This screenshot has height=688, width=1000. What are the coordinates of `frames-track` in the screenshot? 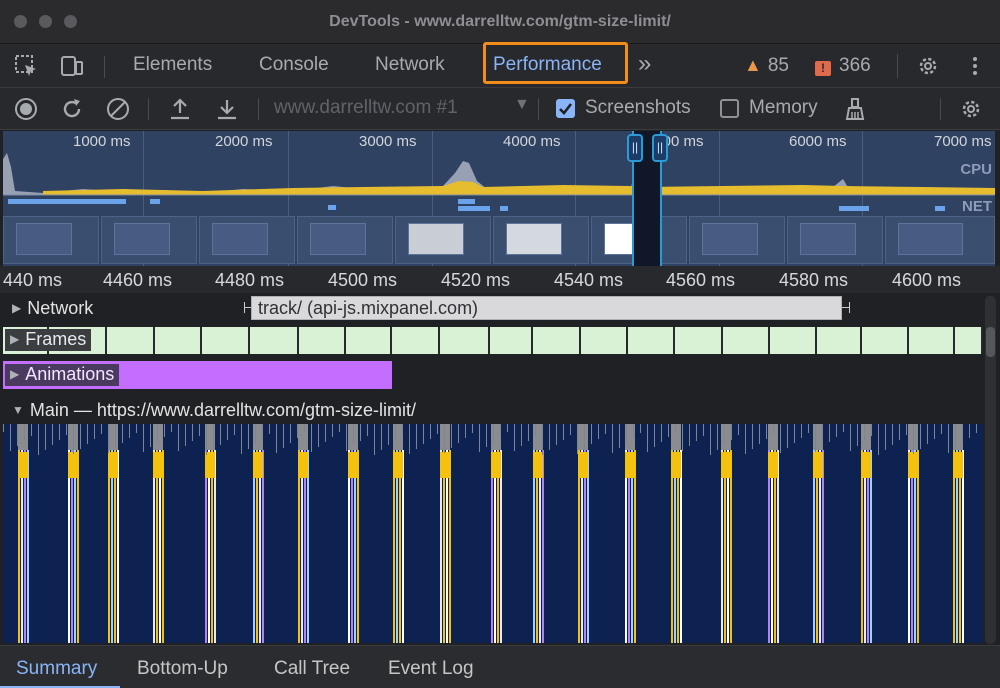 It's located at (493, 340).